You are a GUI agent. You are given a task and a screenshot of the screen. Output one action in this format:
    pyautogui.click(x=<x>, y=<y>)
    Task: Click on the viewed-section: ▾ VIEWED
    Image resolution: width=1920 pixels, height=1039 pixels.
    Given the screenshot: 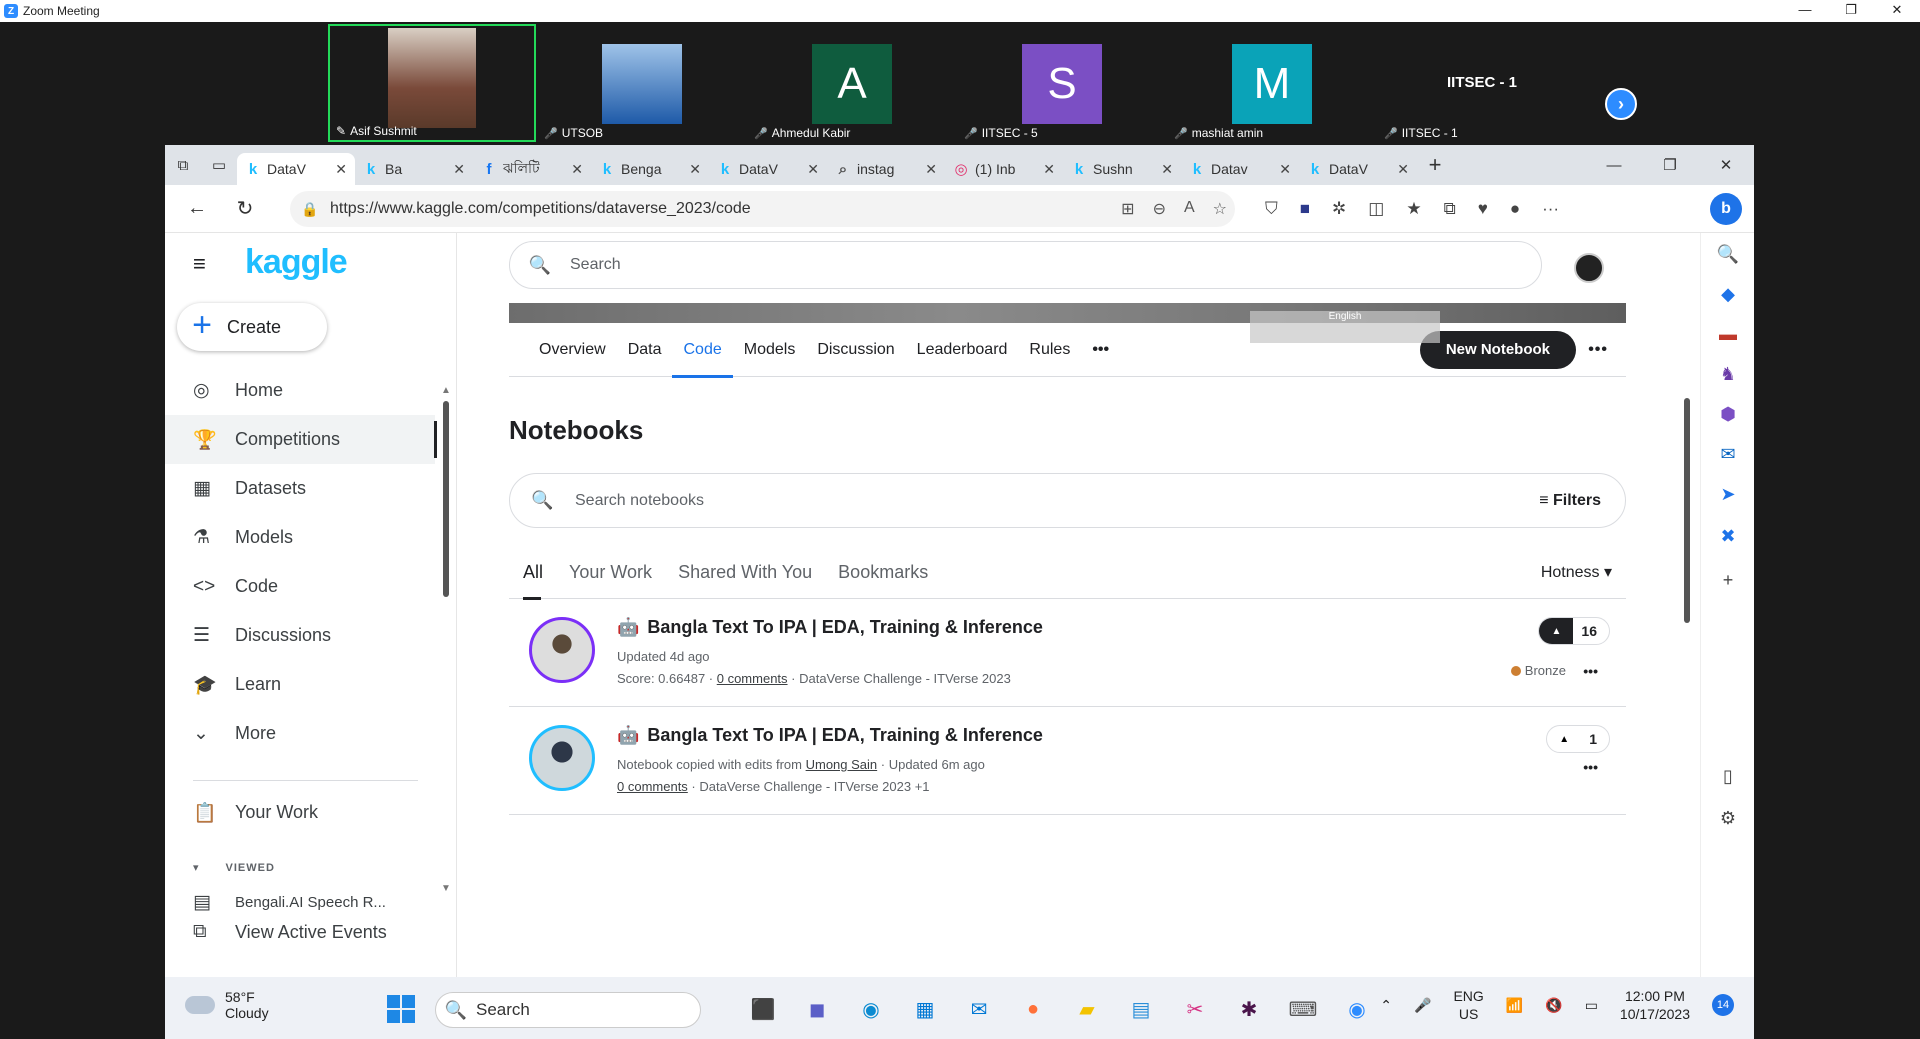 What is the action you would take?
    pyautogui.click(x=234, y=868)
    